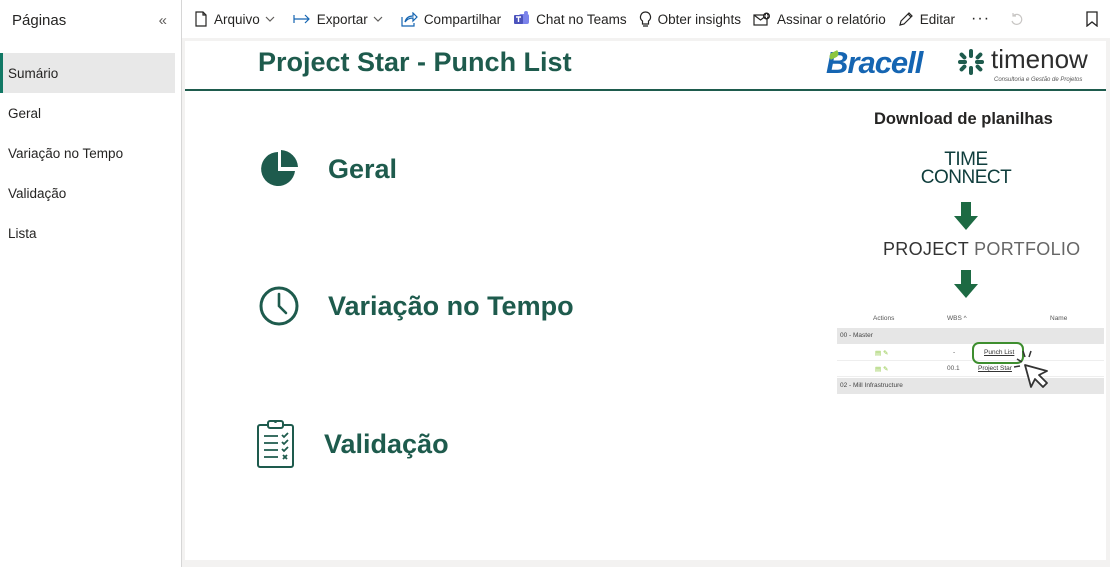 This screenshot has width=1110, height=567. I want to click on file-icon, so click(201, 19).